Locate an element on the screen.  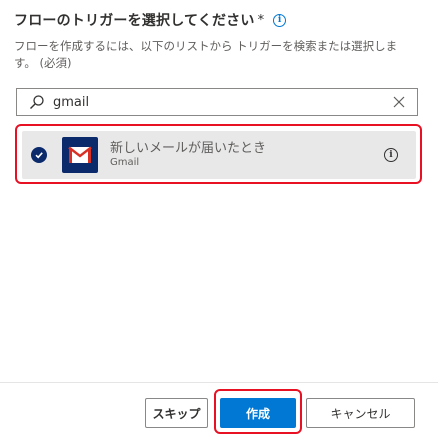
dialog-title: フローのトリガーを選択してください is located at coordinates (134, 21).